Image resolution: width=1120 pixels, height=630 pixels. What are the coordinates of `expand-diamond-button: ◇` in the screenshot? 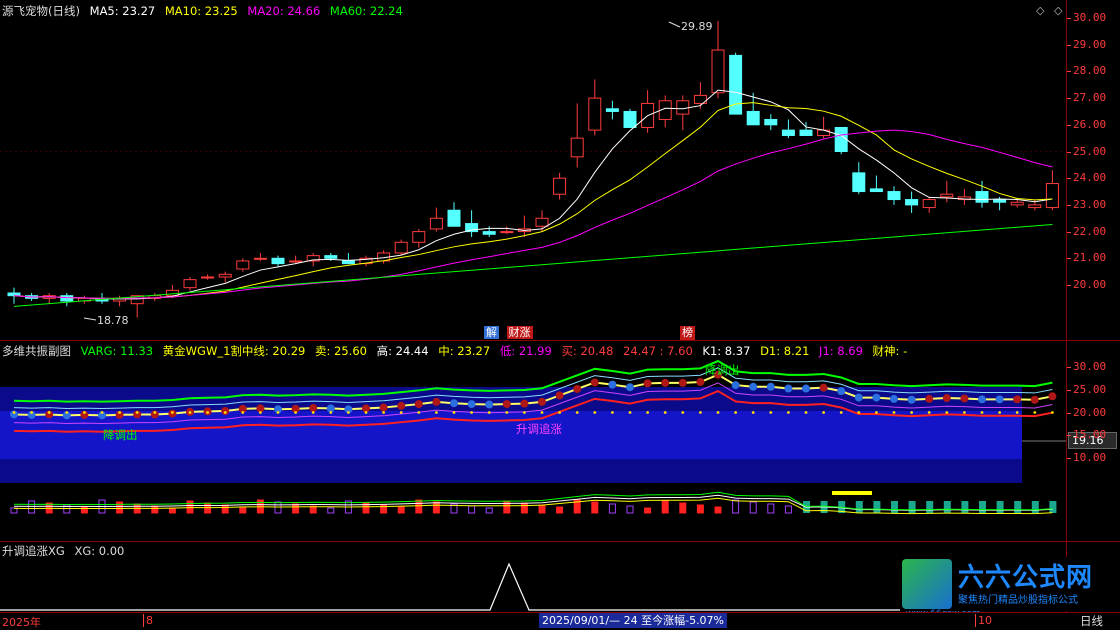 It's located at (1040, 10).